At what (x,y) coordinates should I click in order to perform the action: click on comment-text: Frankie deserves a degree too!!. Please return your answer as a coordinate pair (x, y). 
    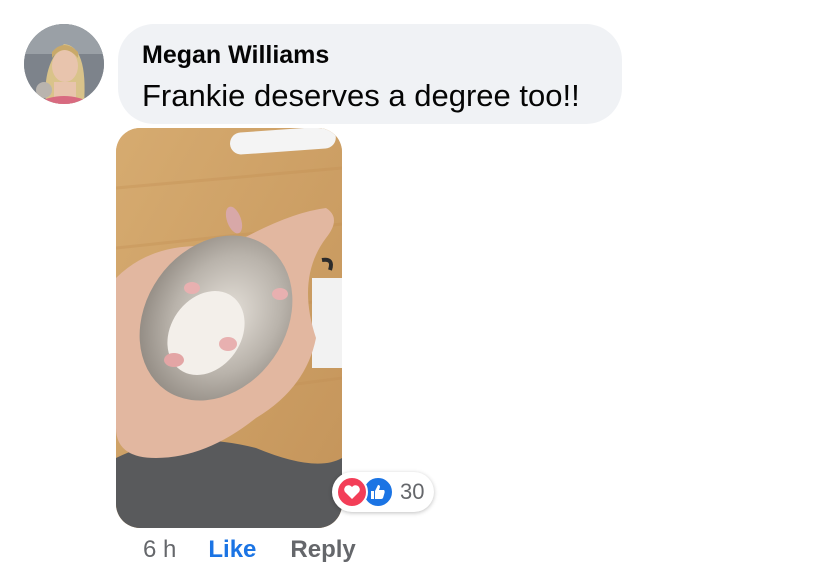
    Looking at the image, I should click on (361, 95).